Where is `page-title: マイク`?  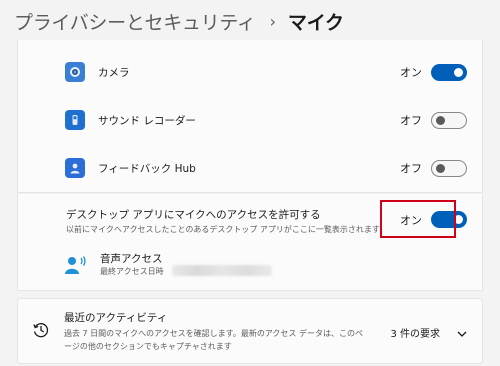
page-title: マイク is located at coordinates (316, 22).